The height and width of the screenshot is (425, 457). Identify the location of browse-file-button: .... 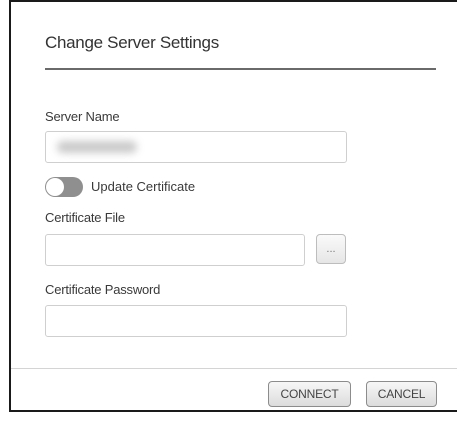
(331, 249).